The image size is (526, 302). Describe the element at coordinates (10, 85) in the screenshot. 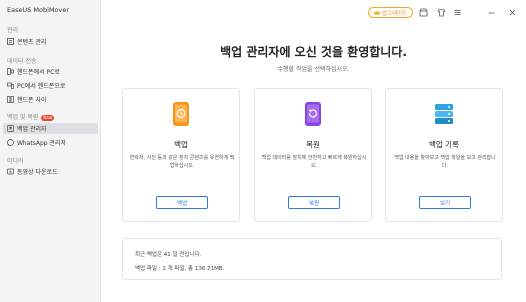

I see `pc-to-phone-icon` at that location.